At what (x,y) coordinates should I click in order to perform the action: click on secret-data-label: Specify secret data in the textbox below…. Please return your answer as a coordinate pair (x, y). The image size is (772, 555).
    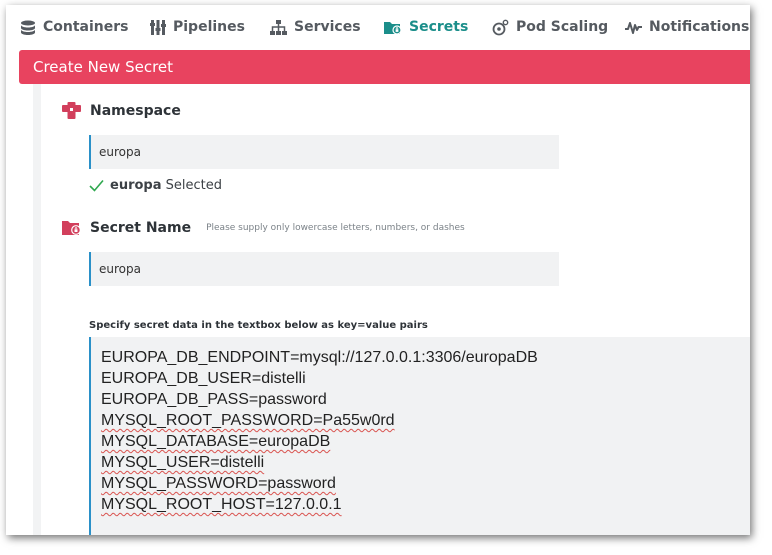
    Looking at the image, I should click on (258, 325).